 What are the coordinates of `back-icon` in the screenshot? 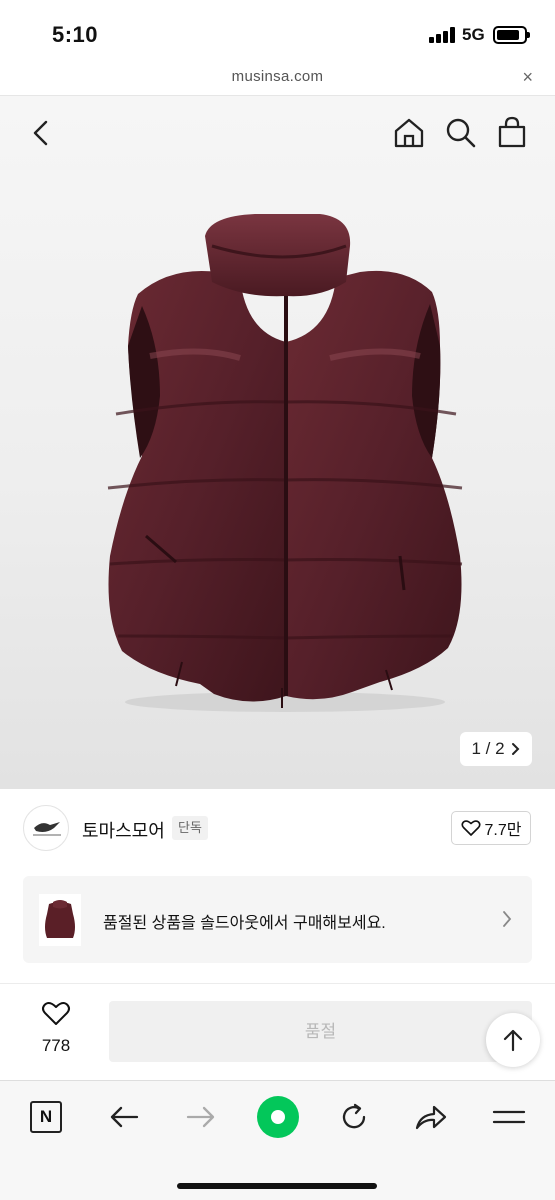 It's located at (41, 133).